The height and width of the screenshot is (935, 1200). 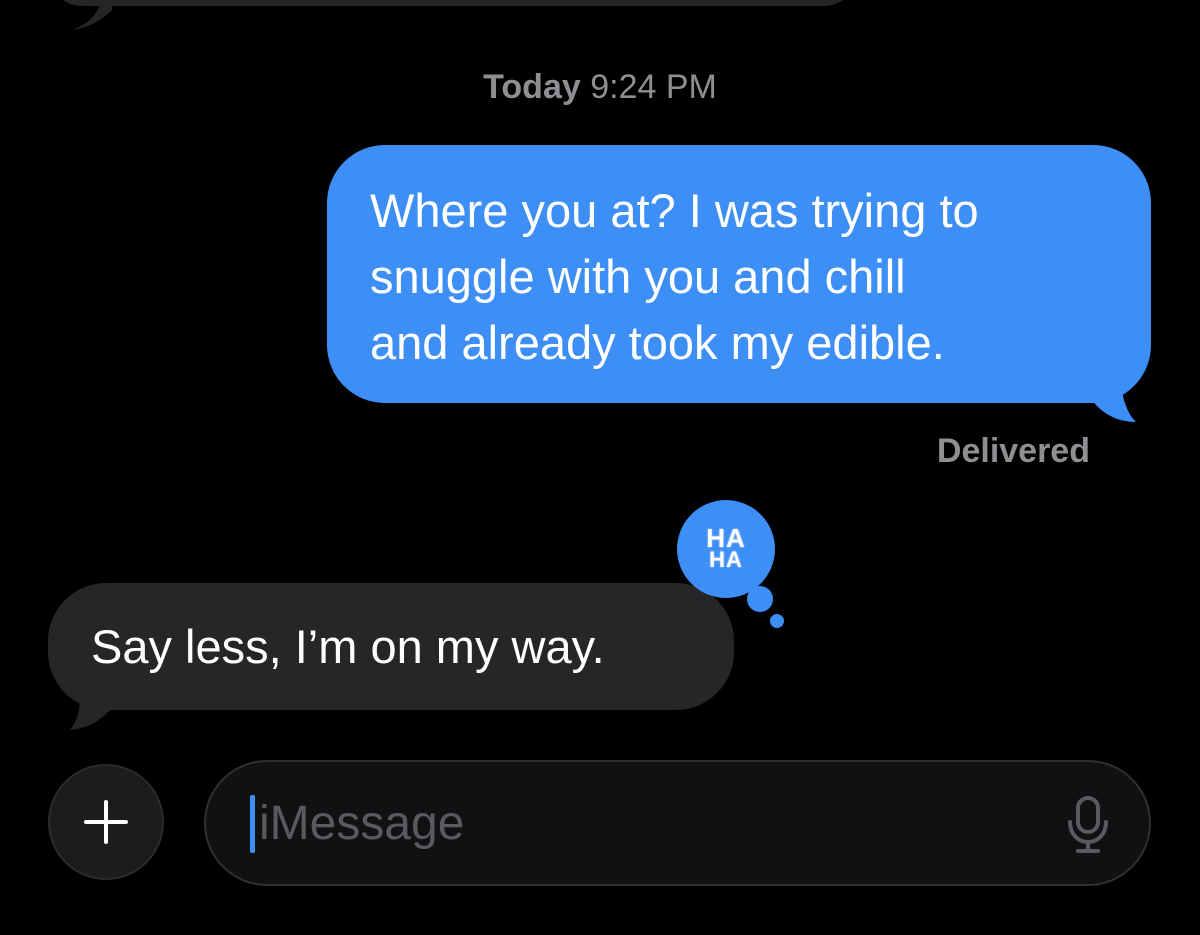 What do you see at coordinates (726, 538) in the screenshot?
I see `tapback-text-line1: HA` at bounding box center [726, 538].